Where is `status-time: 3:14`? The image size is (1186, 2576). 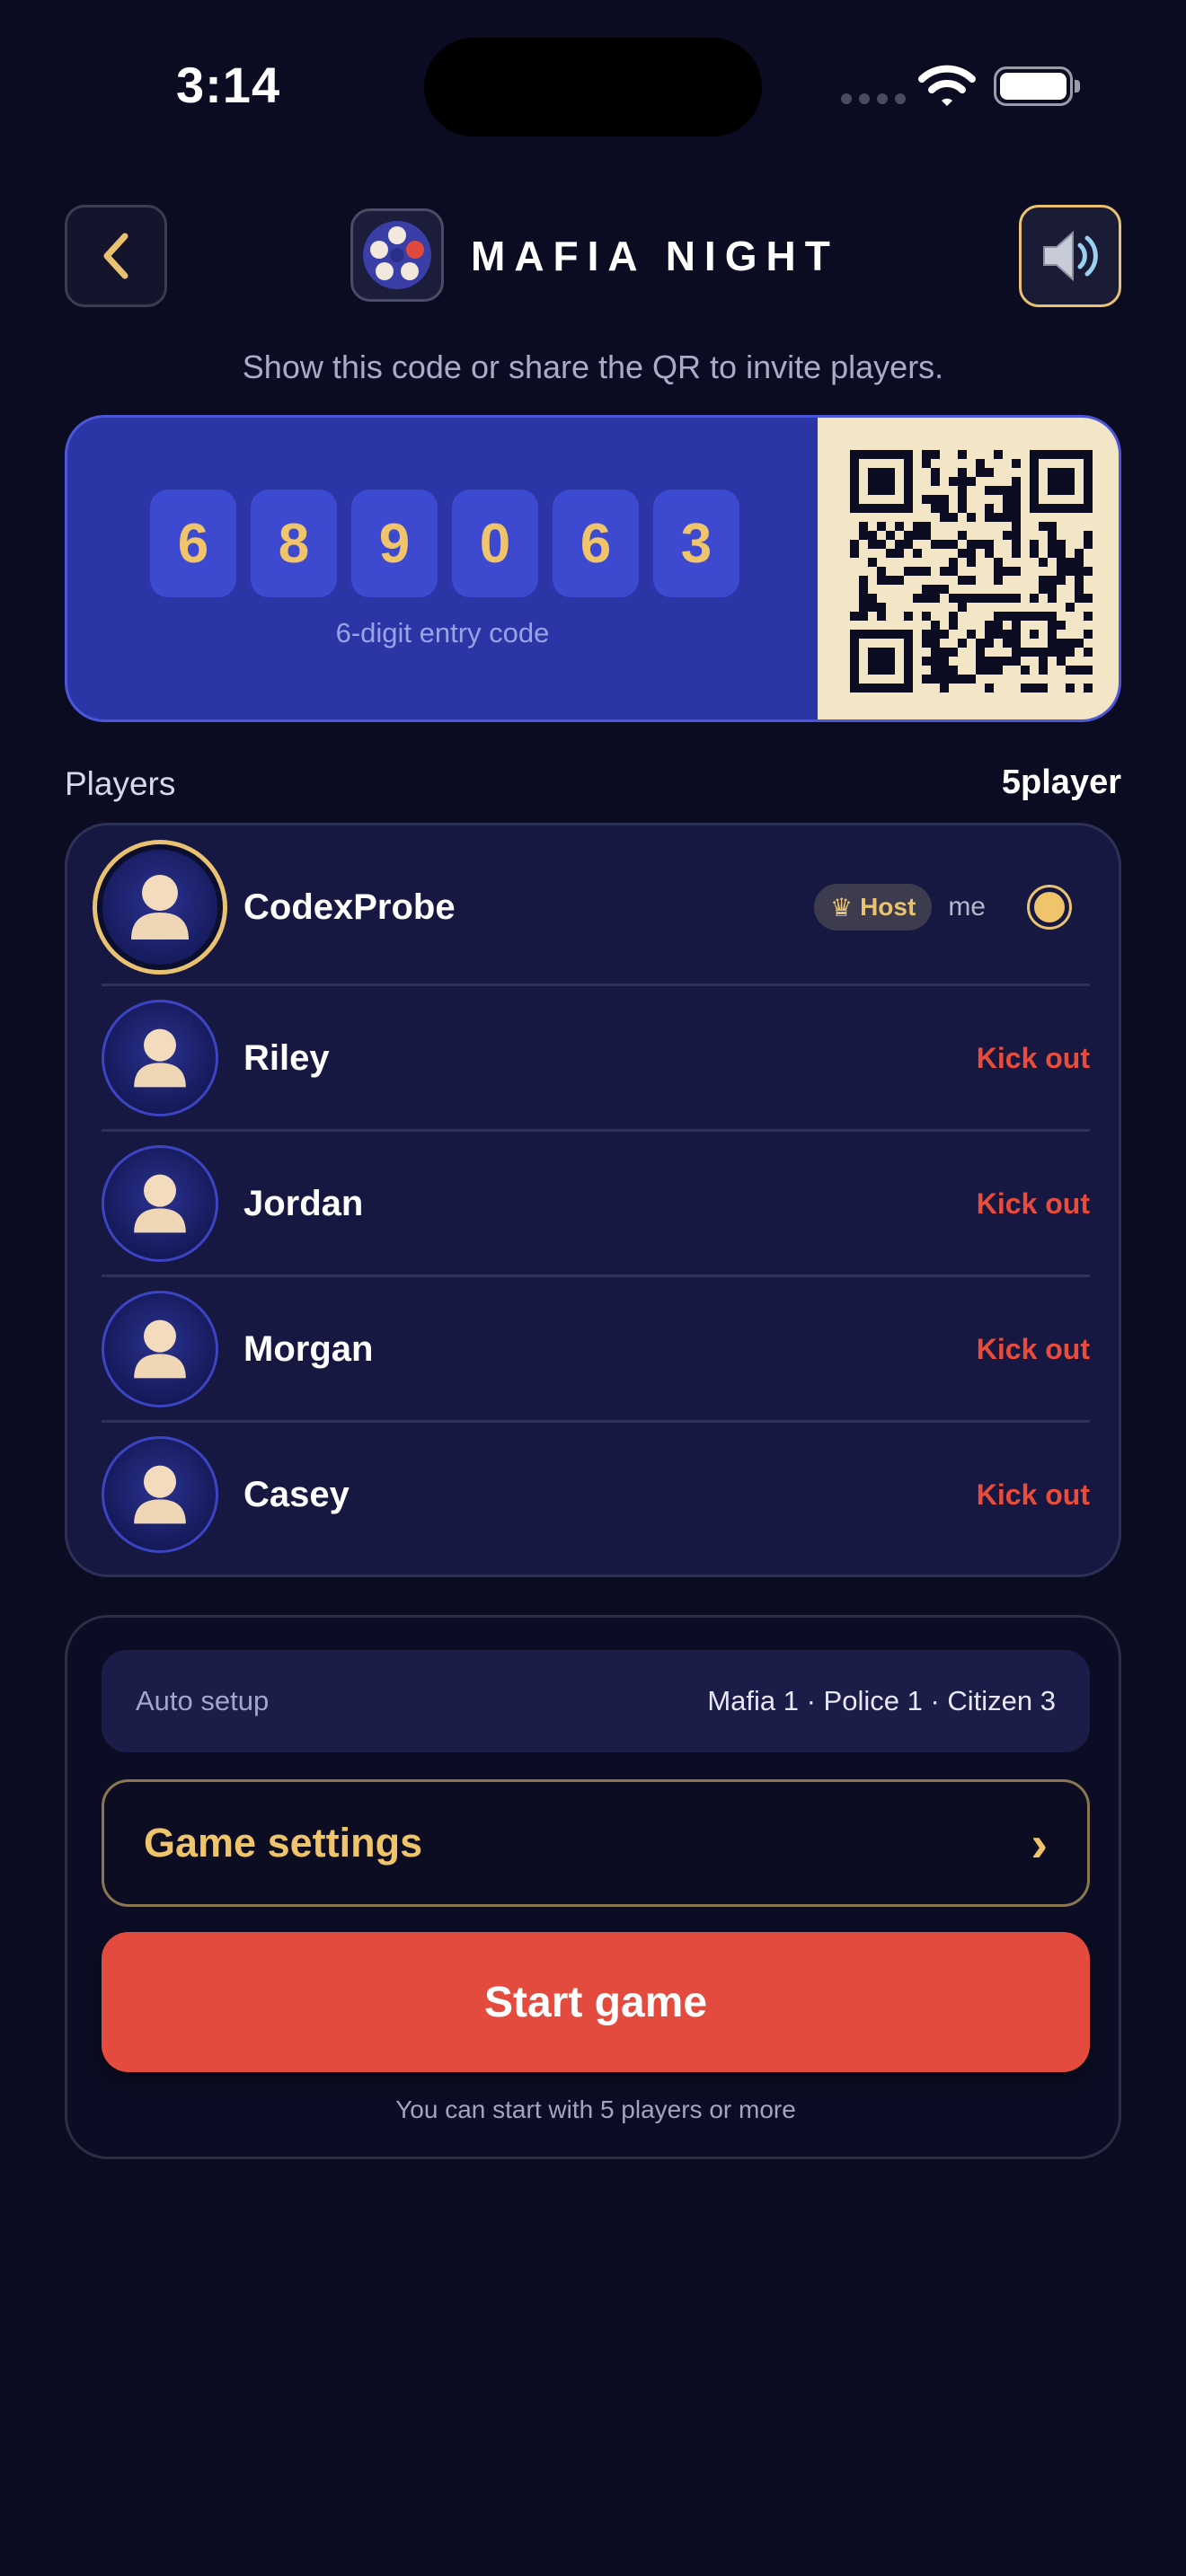 status-time: 3:14 is located at coordinates (228, 85).